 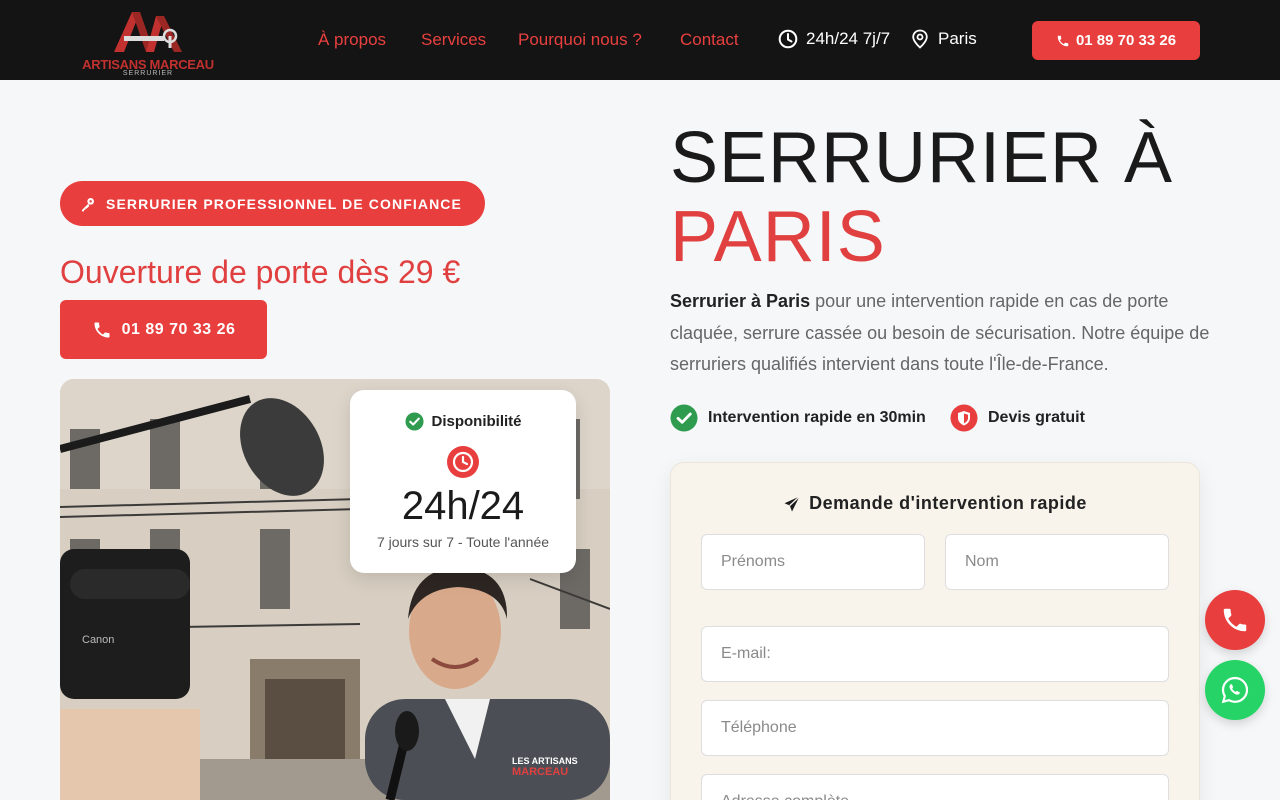 What do you see at coordinates (848, 38) in the screenshot?
I see `opening-hours: 24h/24 7j/7` at bounding box center [848, 38].